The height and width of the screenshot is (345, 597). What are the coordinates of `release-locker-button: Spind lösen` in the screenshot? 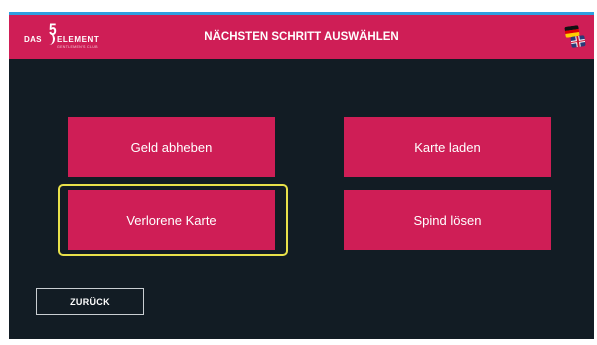 It's located at (447, 220).